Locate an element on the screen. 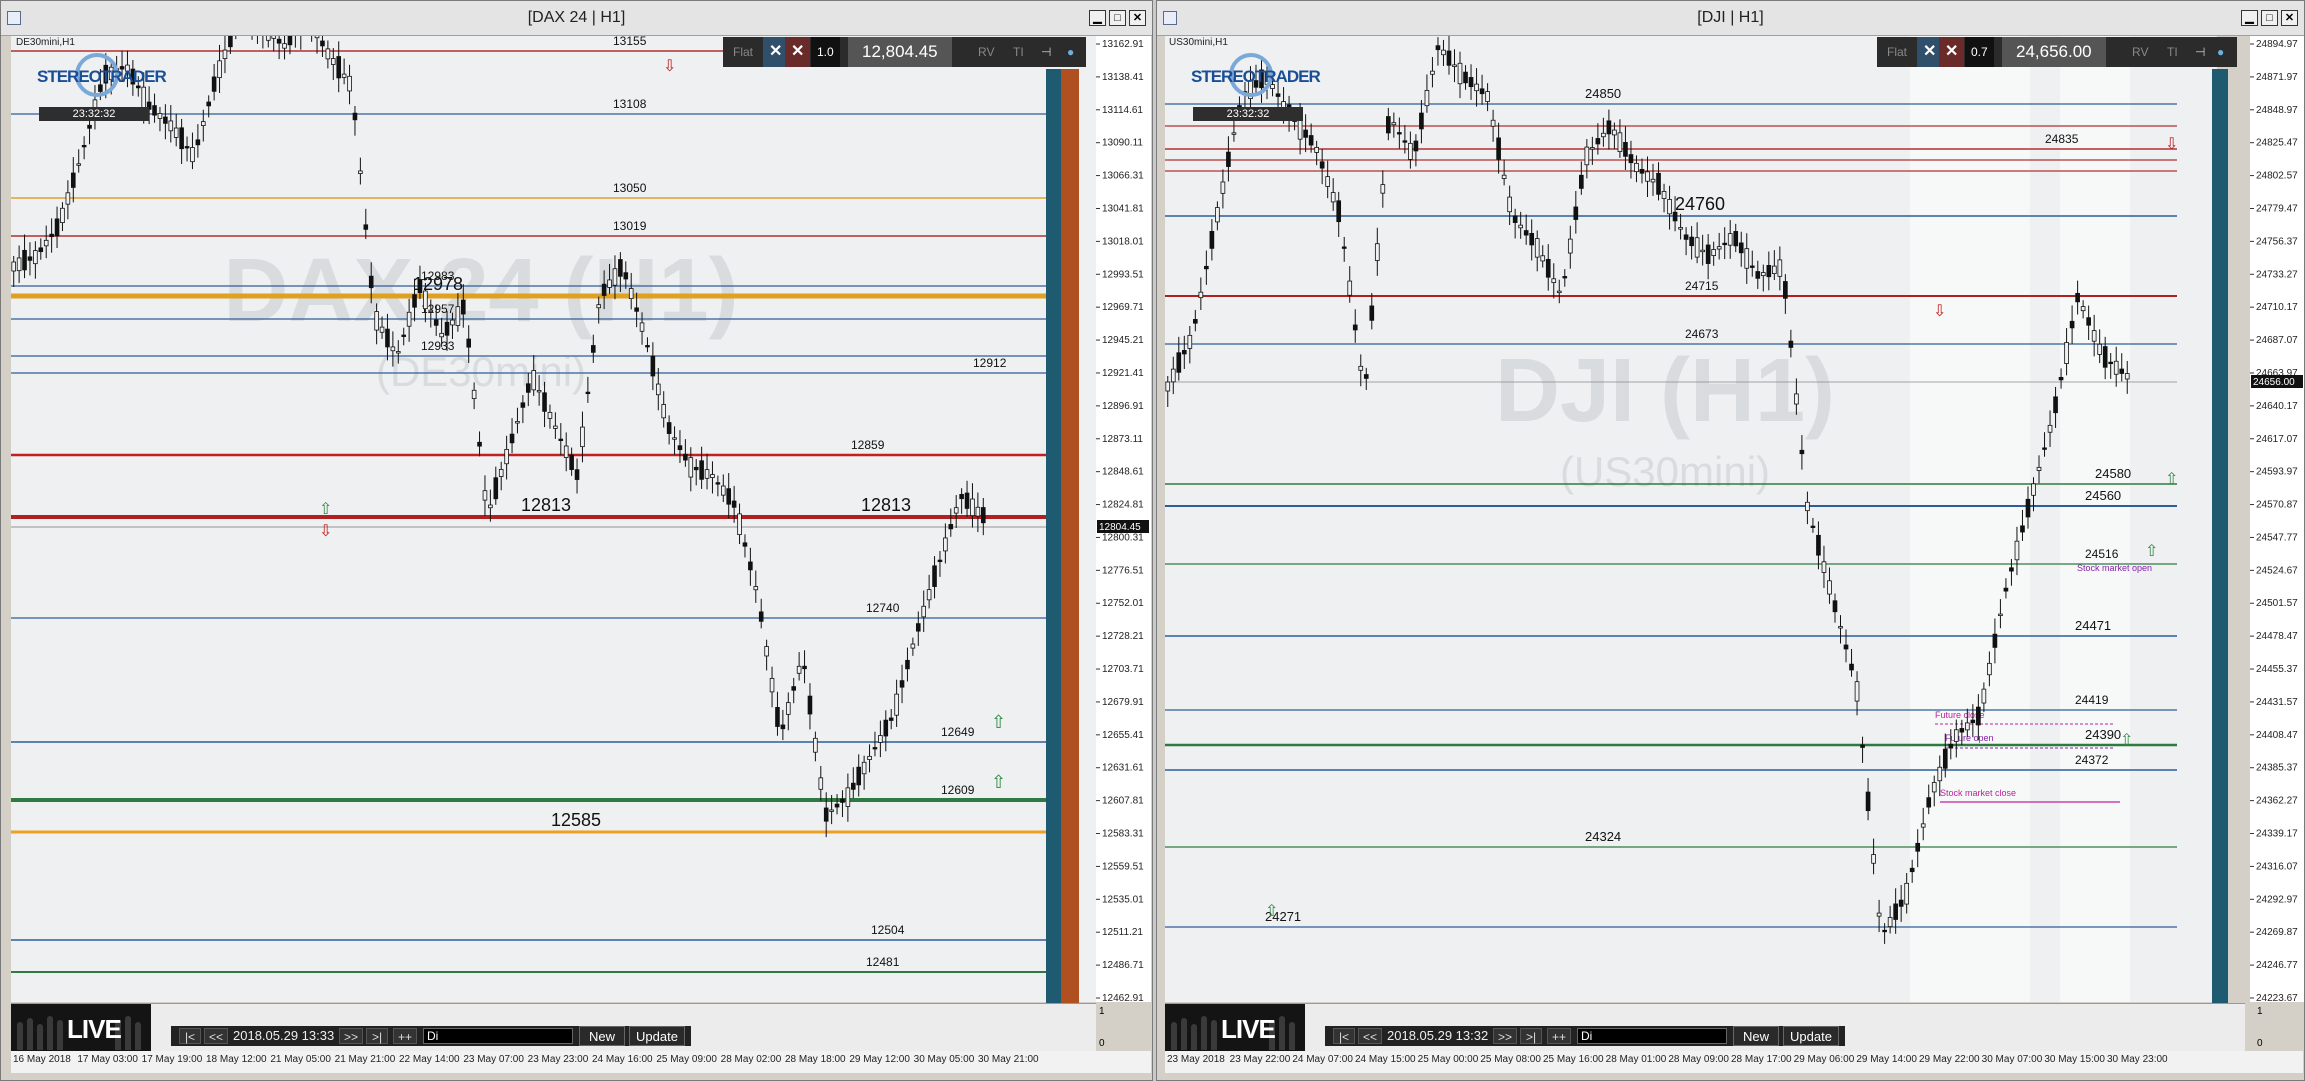 This screenshot has width=2305, height=1081. watermark-title: DAX 24 (H1) is located at coordinates (480, 291).